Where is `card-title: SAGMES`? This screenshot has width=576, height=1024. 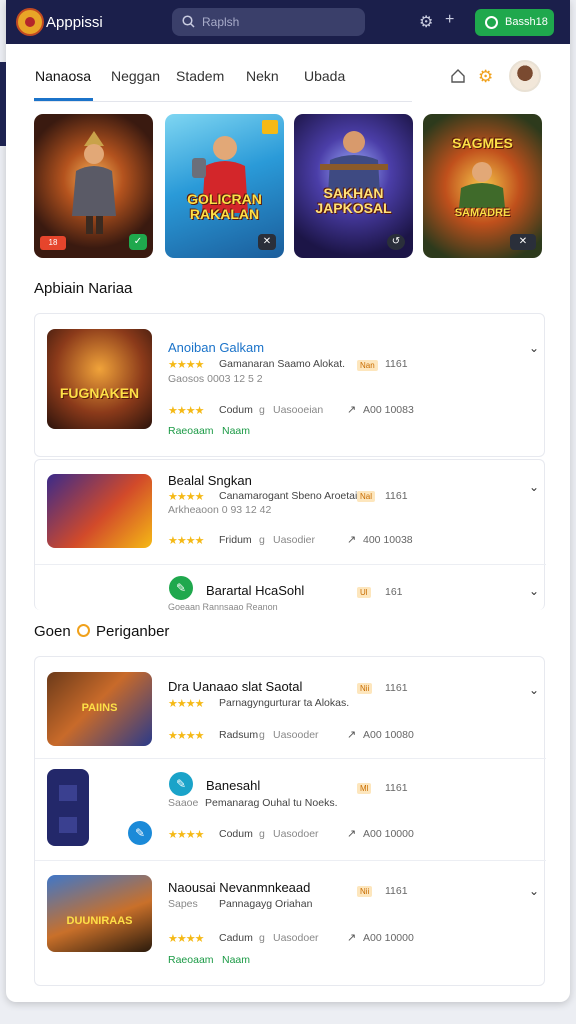
card-title: SAGMES is located at coordinates (482, 143).